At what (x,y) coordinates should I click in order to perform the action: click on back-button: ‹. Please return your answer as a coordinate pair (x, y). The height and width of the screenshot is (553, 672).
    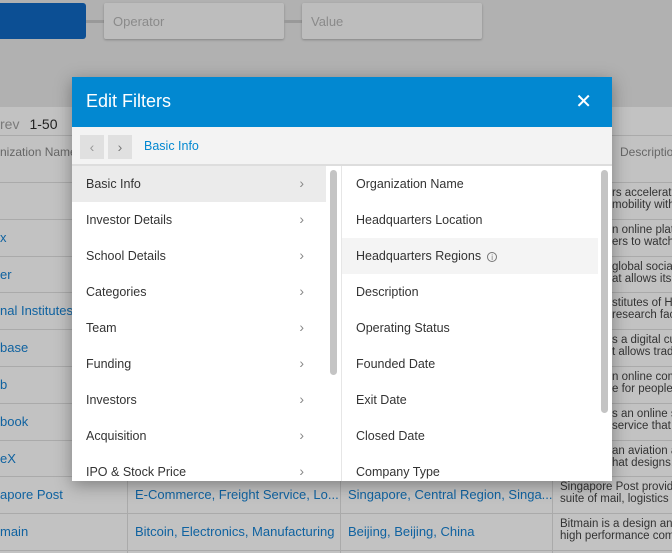
    Looking at the image, I should click on (92, 147).